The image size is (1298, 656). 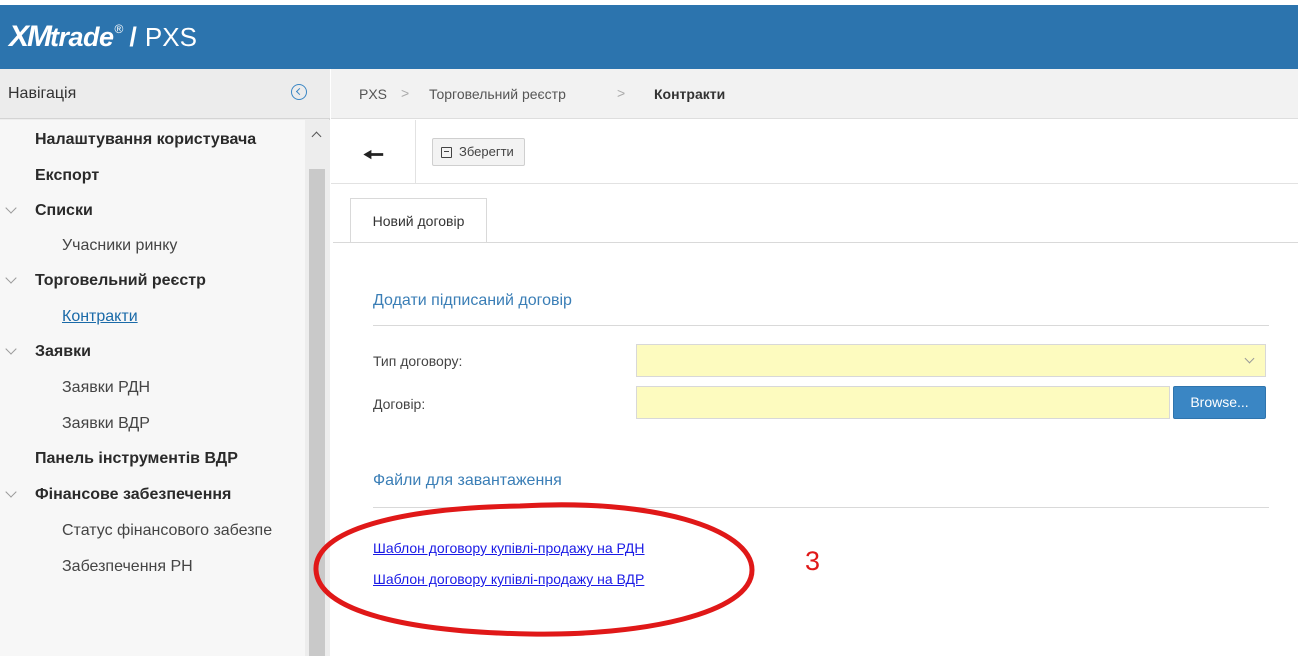 I want to click on app-logo: XM trade ® / PXS, so click(x=103, y=37).